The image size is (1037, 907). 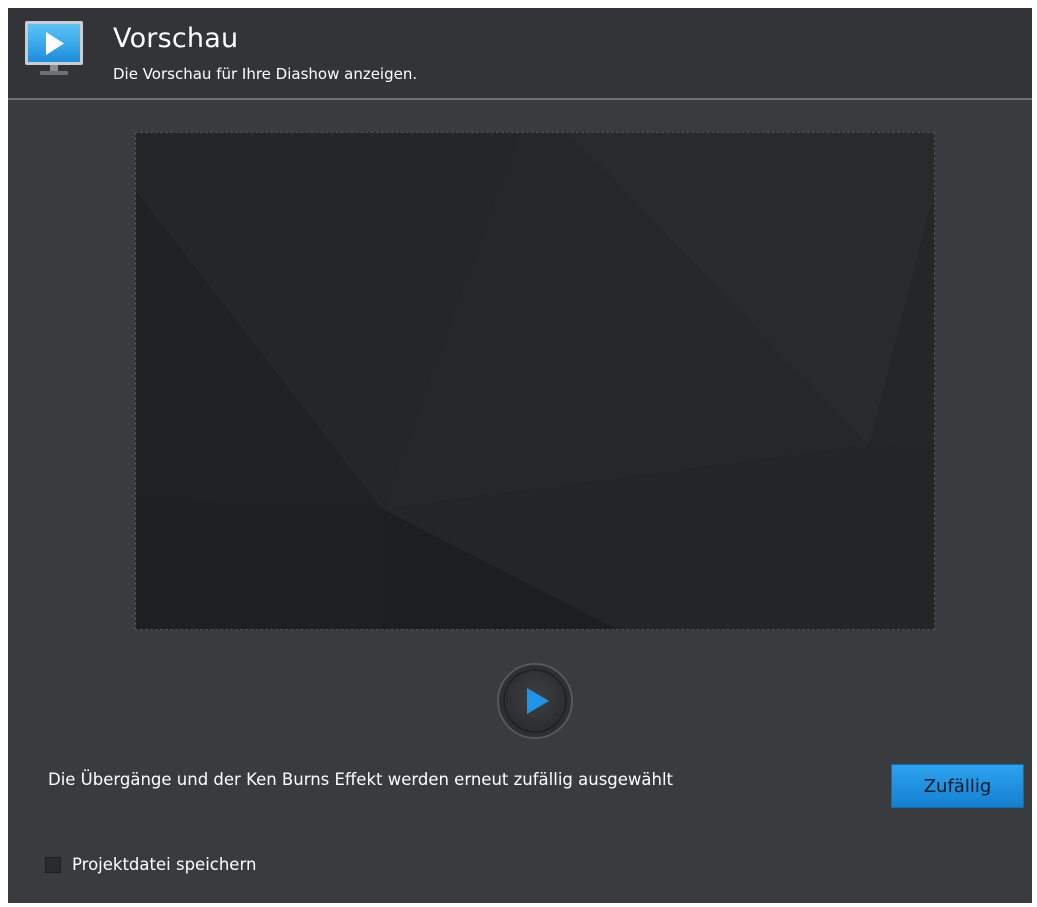 What do you see at coordinates (53, 864) in the screenshot?
I see `save-project-checkbox` at bounding box center [53, 864].